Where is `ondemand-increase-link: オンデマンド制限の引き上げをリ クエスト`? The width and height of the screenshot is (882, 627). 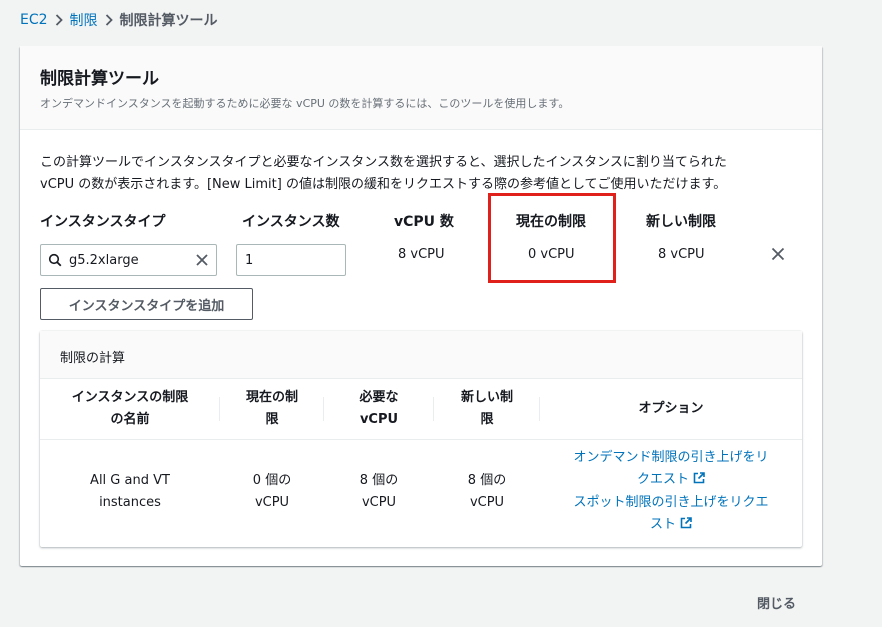
ondemand-increase-link: オンデマンド制限の引き上げをリ クエスト is located at coordinates (671, 469).